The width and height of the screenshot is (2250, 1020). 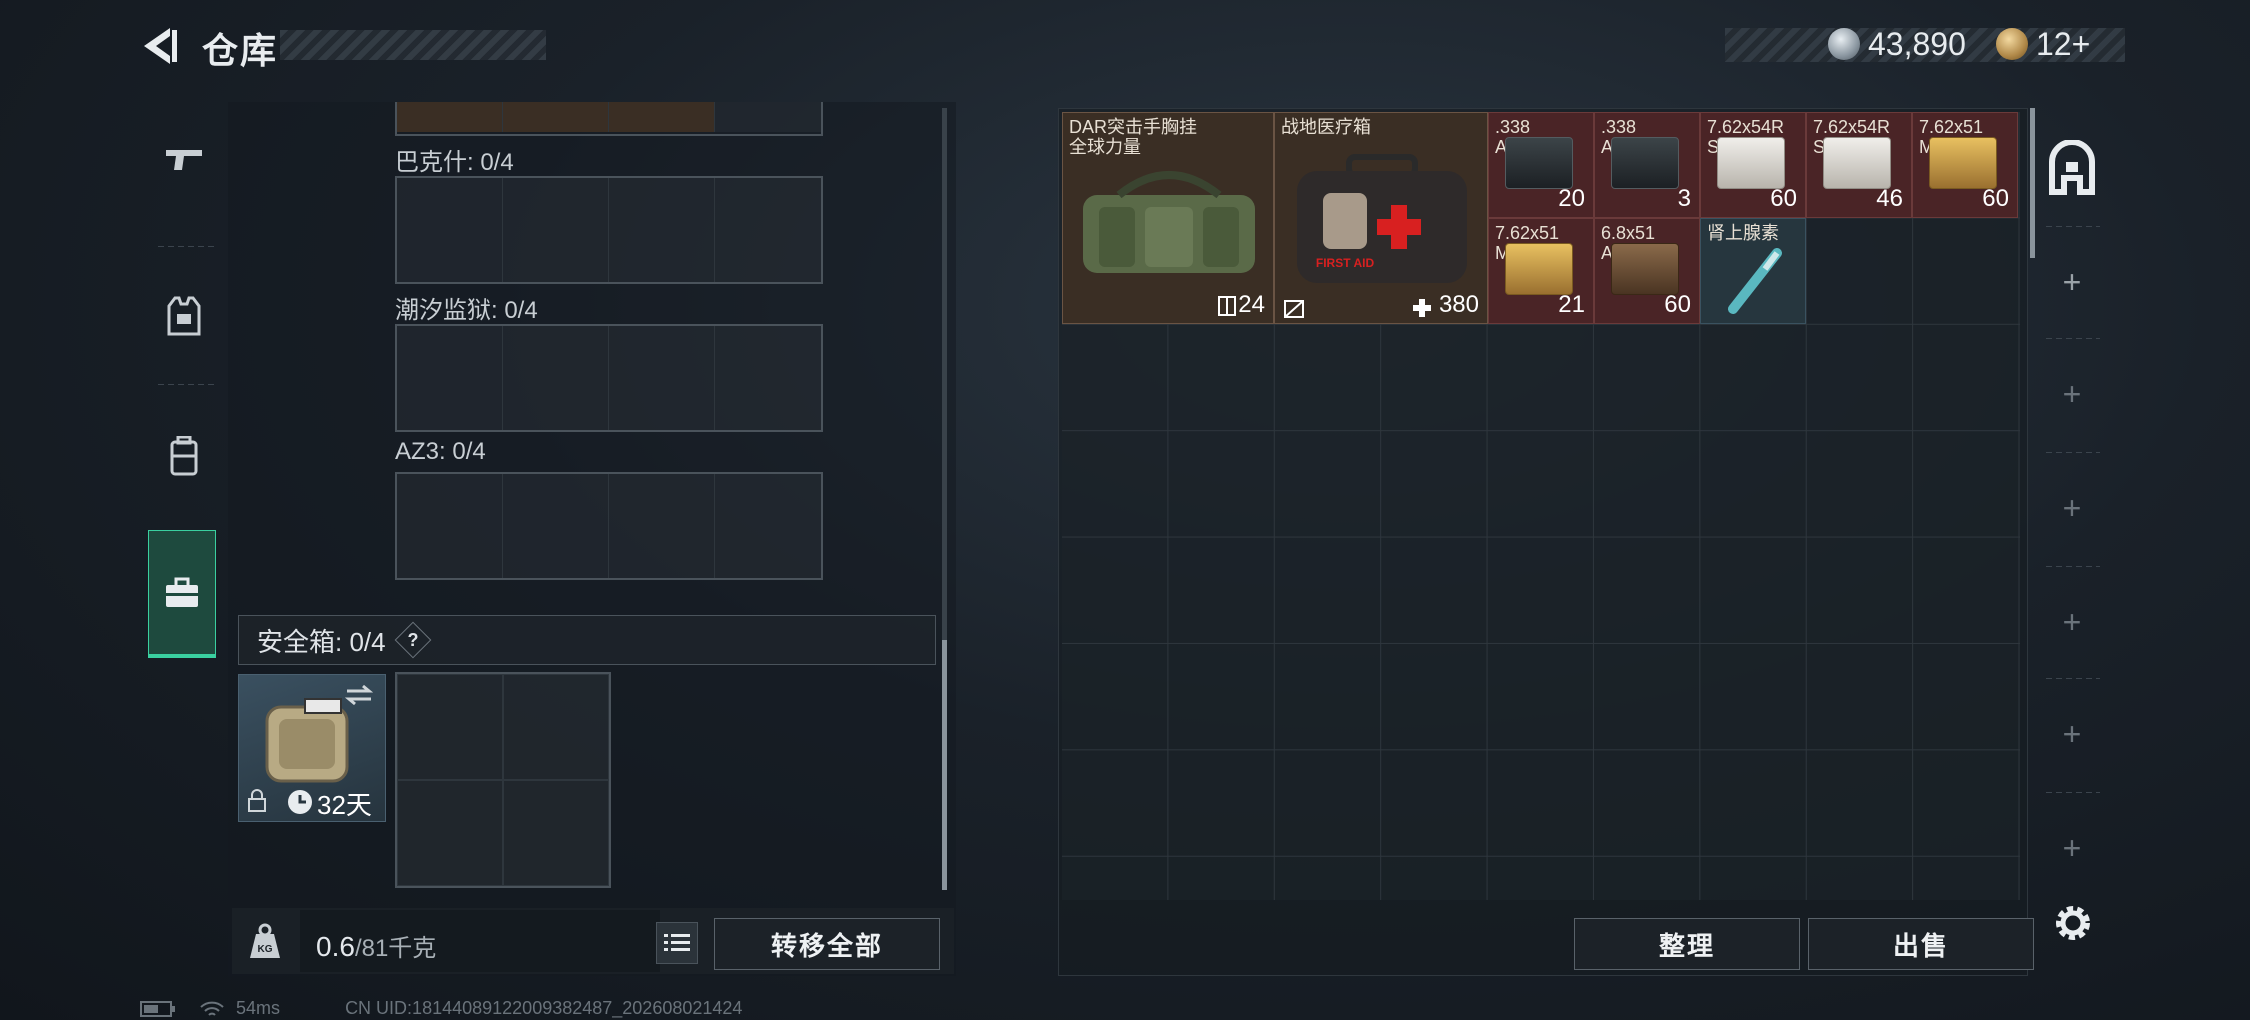 What do you see at coordinates (2012, 44) in the screenshot?
I see `gold-coin-icon` at bounding box center [2012, 44].